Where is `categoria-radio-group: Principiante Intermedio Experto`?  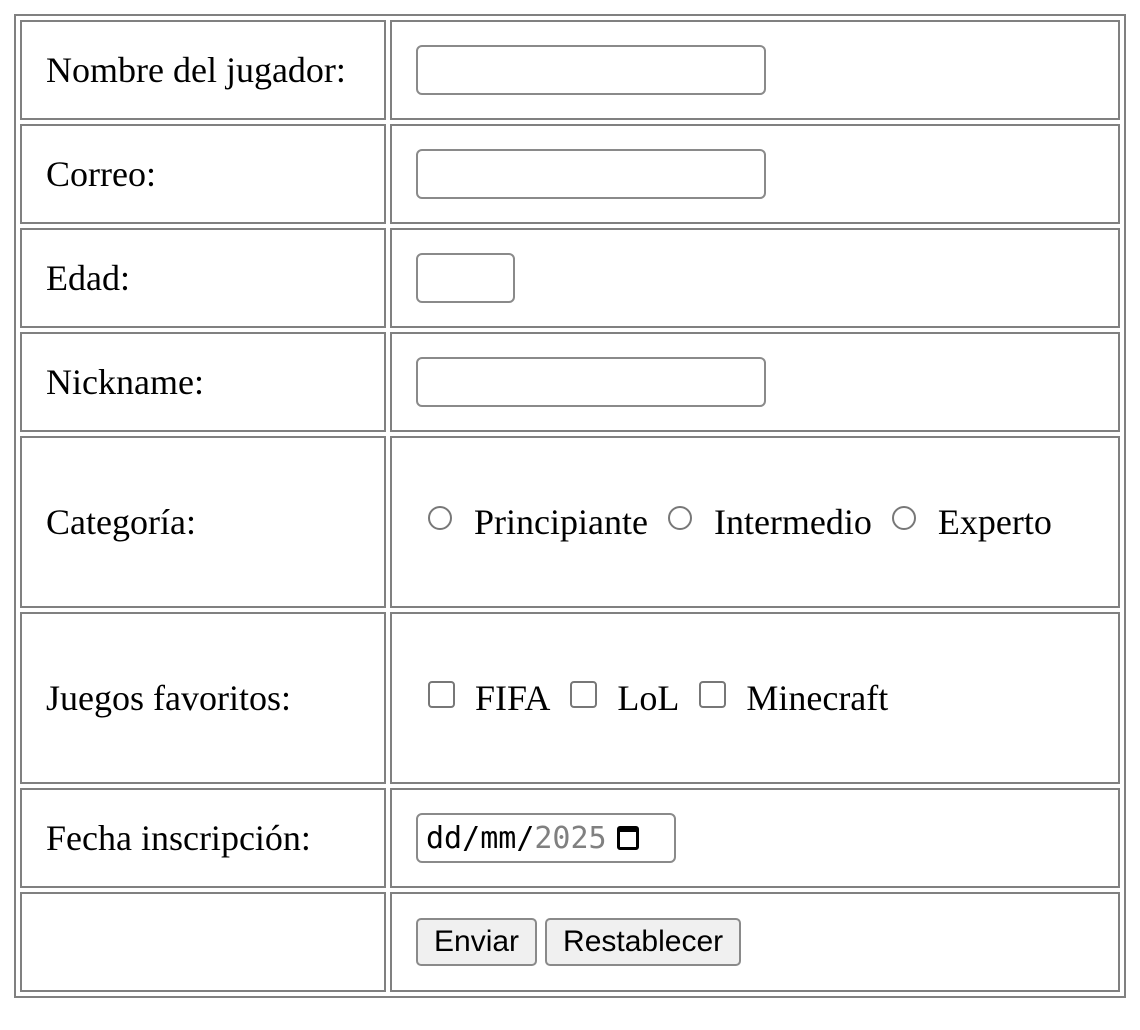 categoria-radio-group: Principiante Intermedio Experto is located at coordinates (767, 522).